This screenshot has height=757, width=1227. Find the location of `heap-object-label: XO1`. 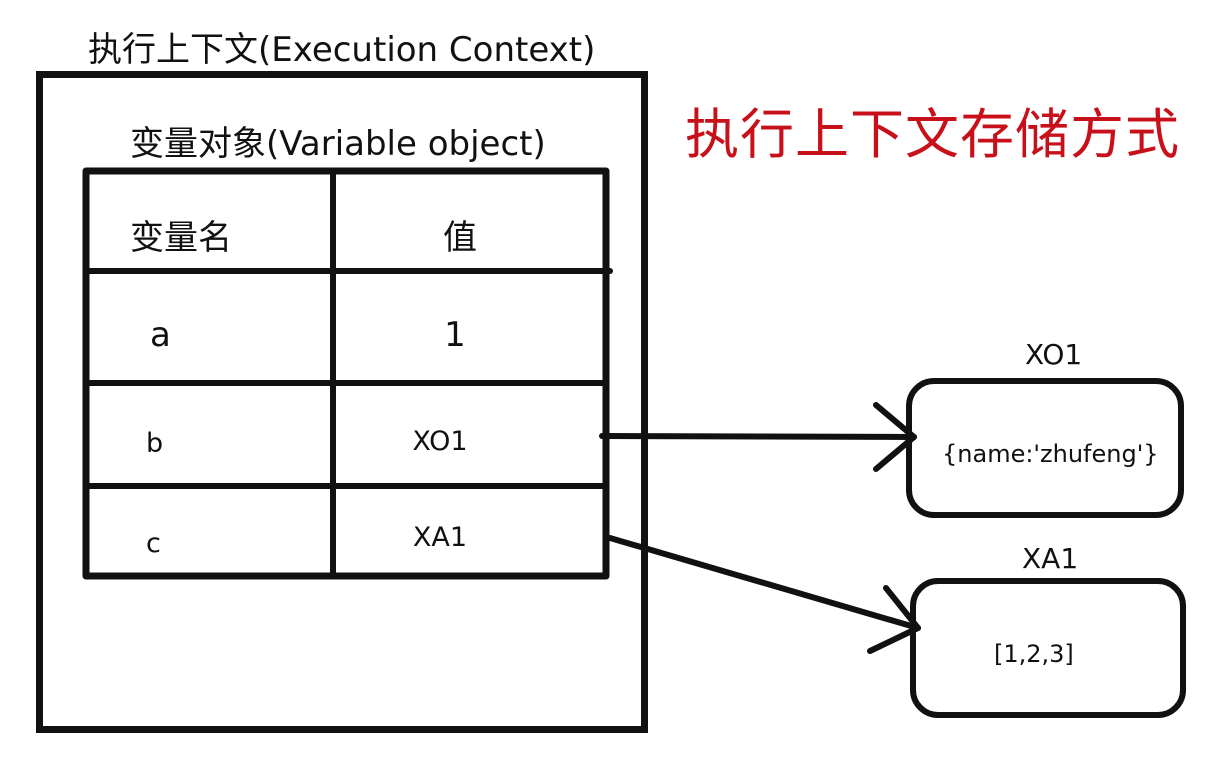

heap-object-label: XO1 is located at coordinates (1054, 354).